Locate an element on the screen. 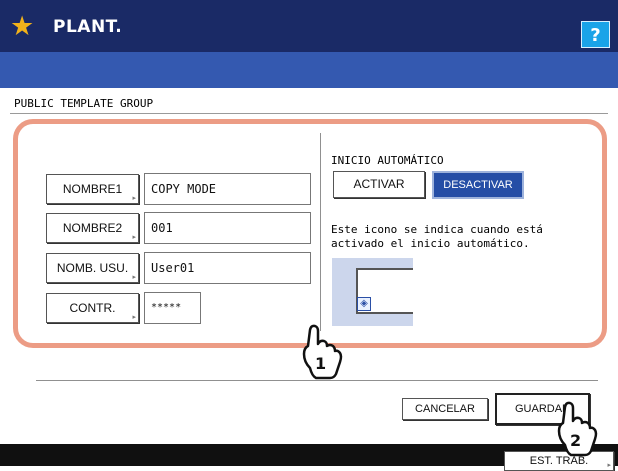  info-line-1: Este icono se indica cuando está is located at coordinates (437, 229).